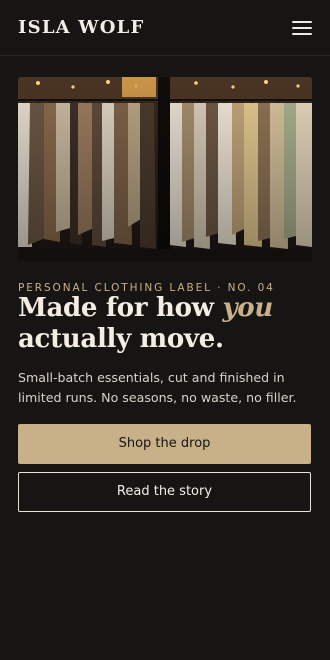 The height and width of the screenshot is (660, 330). I want to click on headline-part2: actually move., so click(121, 339).